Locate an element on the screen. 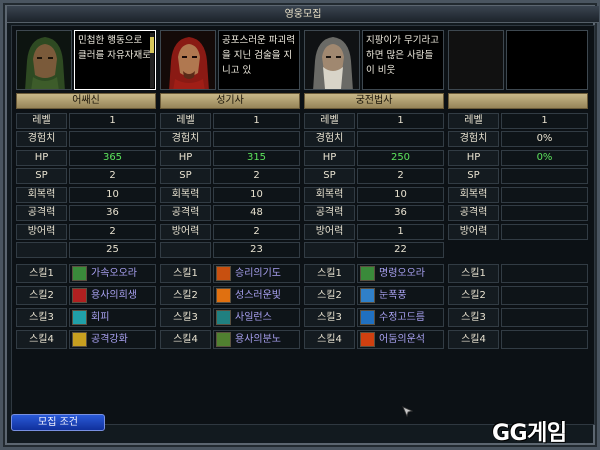 This screenshot has width=600, height=450. skill-row: 스킬3 수정고드름 is located at coordinates (374, 317).